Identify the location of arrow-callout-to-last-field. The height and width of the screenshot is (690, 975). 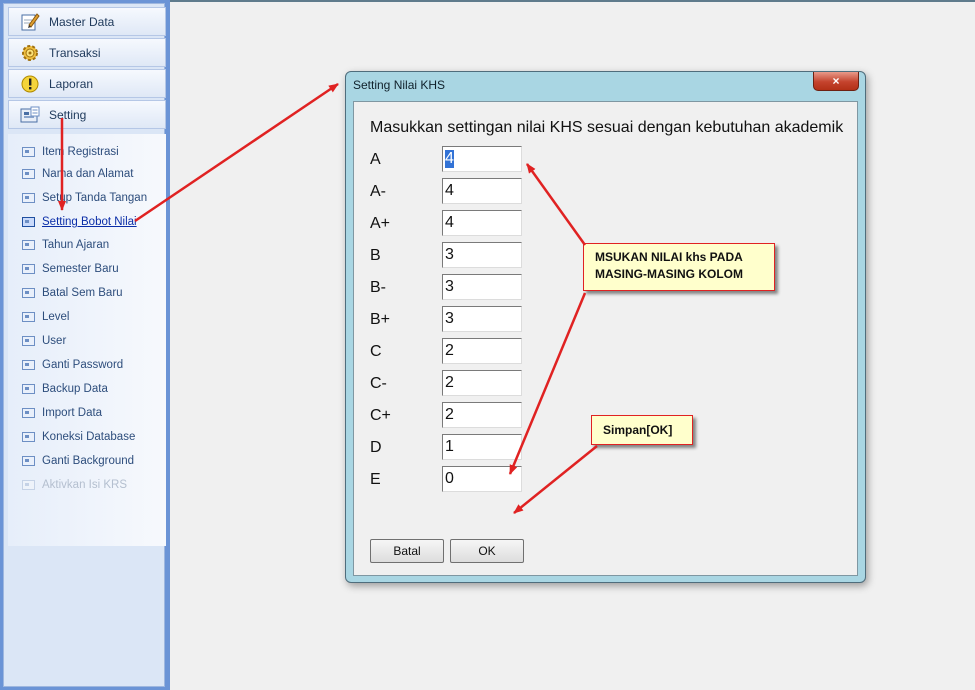
(547, 383).